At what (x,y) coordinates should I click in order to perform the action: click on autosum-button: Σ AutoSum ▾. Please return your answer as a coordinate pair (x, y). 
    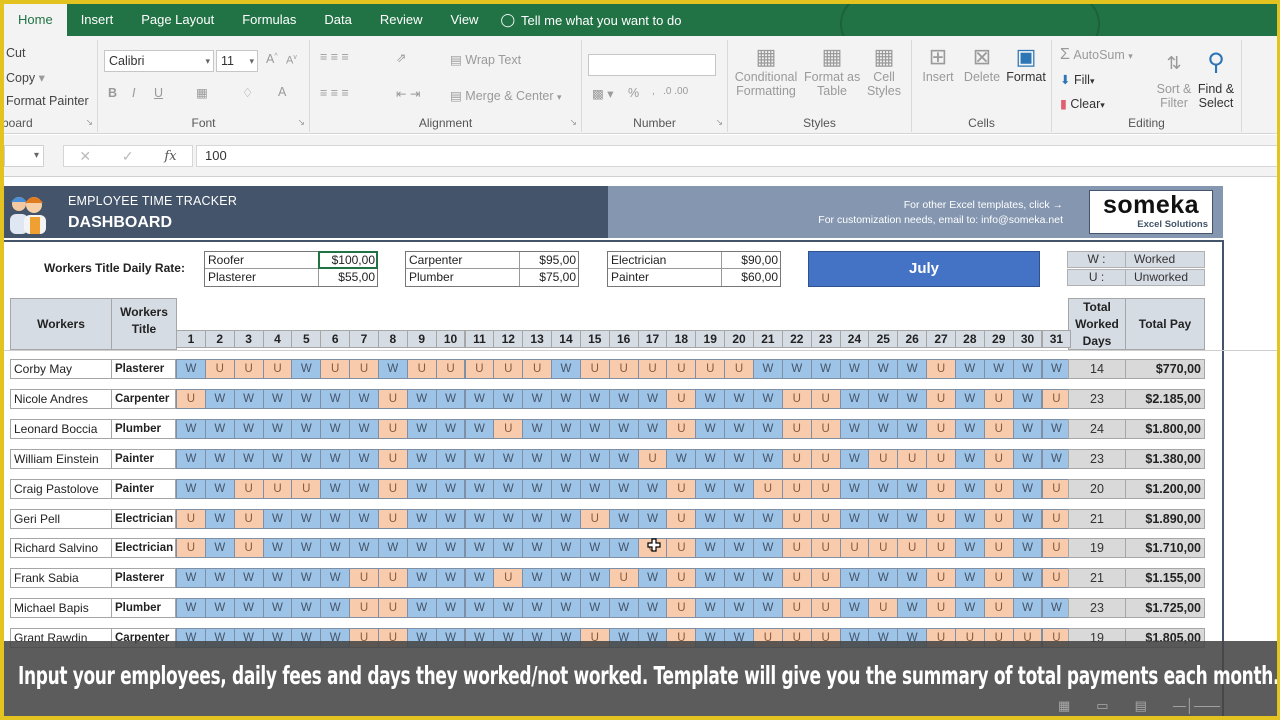
    Looking at the image, I should click on (1096, 55).